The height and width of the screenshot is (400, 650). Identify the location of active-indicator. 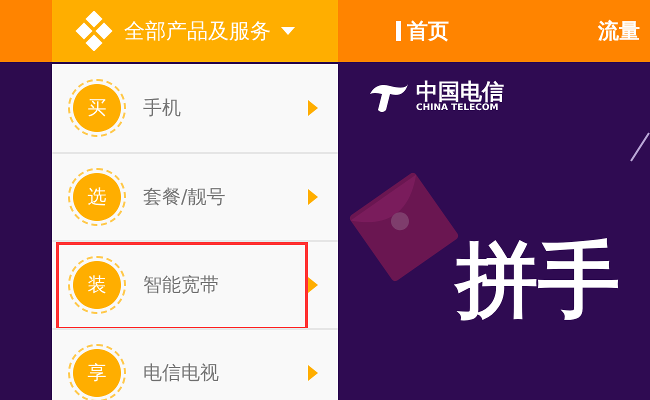
(398, 31).